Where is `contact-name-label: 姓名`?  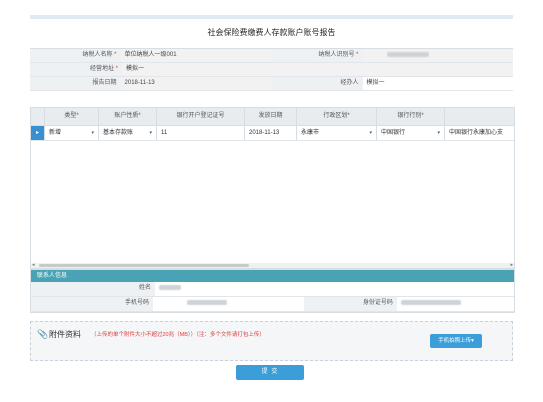
contact-name-label: 姓名 is located at coordinates (93, 289).